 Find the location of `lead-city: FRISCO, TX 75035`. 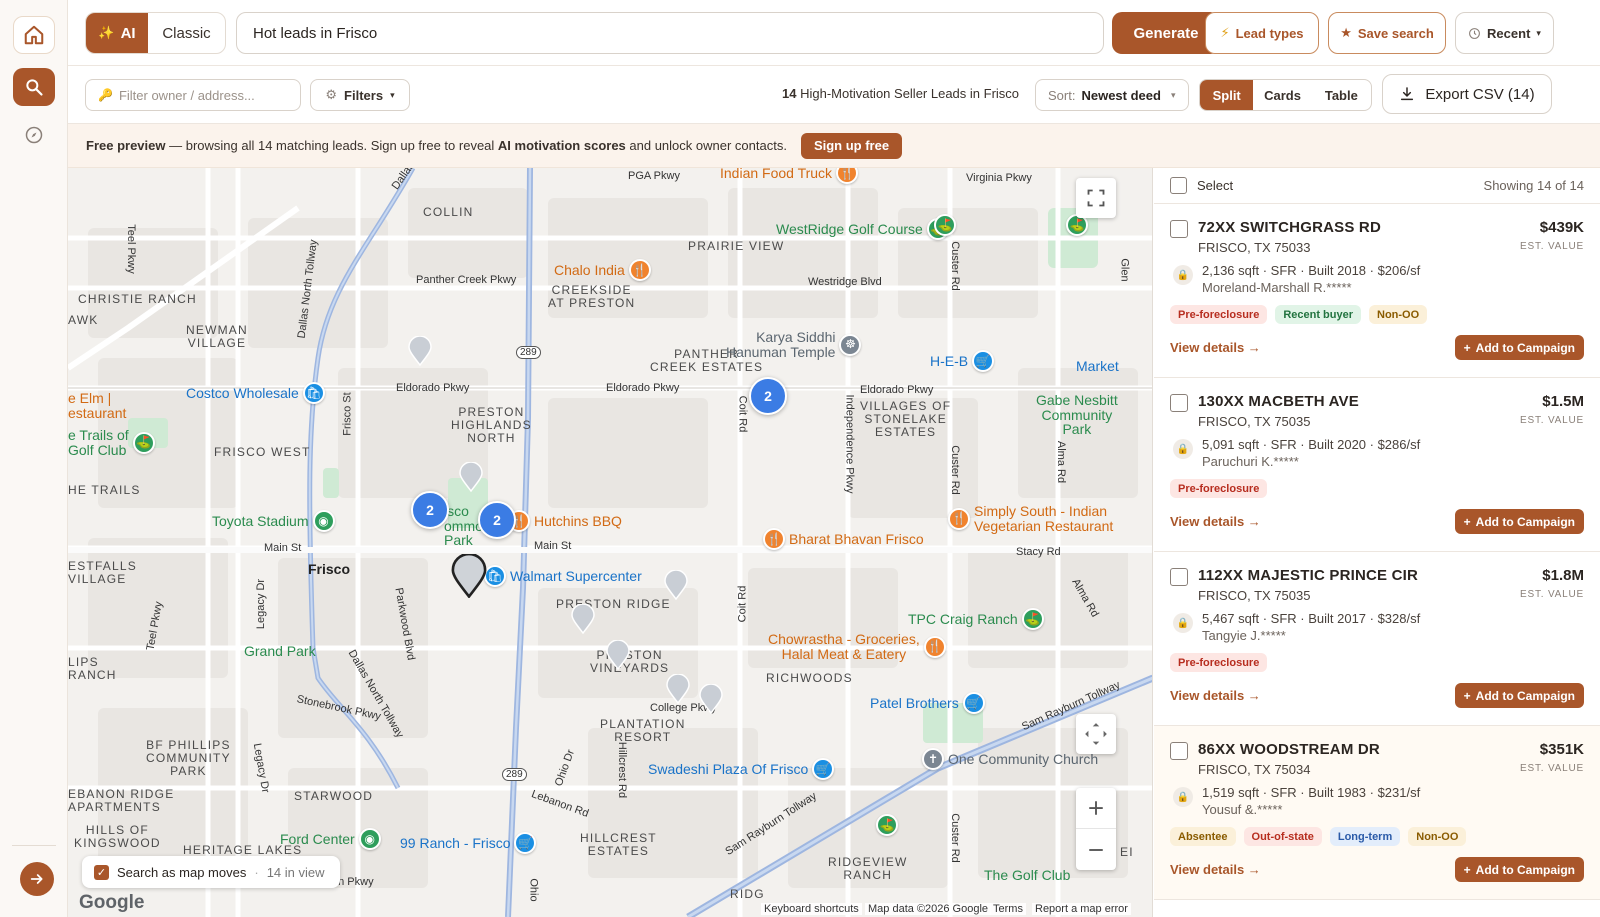

lead-city: FRISCO, TX 75035 is located at coordinates (1254, 595).